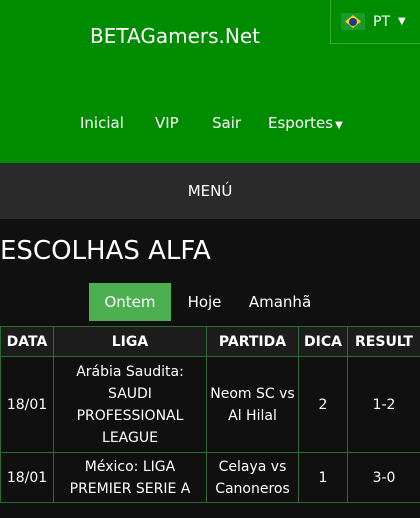  What do you see at coordinates (381, 21) in the screenshot?
I see `language-label: PT` at bounding box center [381, 21].